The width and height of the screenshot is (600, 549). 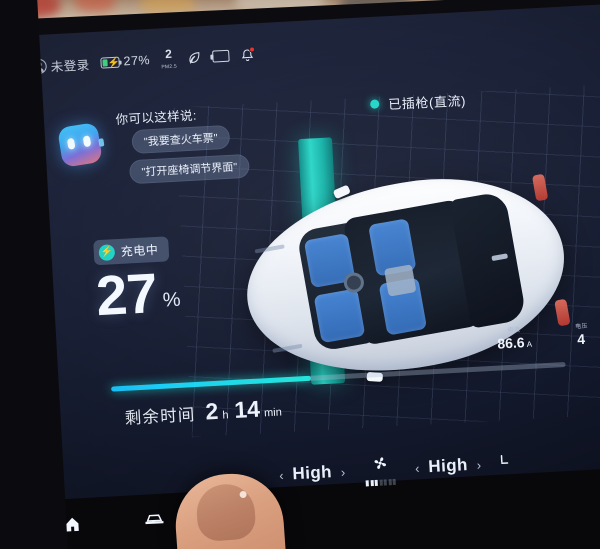 What do you see at coordinates (194, 57) in the screenshot?
I see `leaf-icon` at bounding box center [194, 57].